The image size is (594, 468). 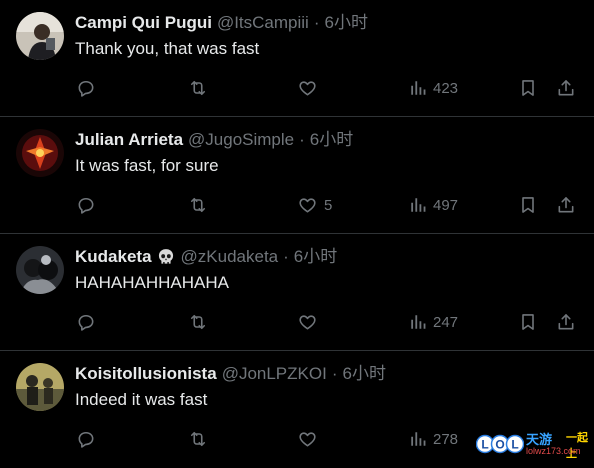 I want to click on tweet-header: Julian Arrieta @JugoSimple · 6小时, so click(x=214, y=140).